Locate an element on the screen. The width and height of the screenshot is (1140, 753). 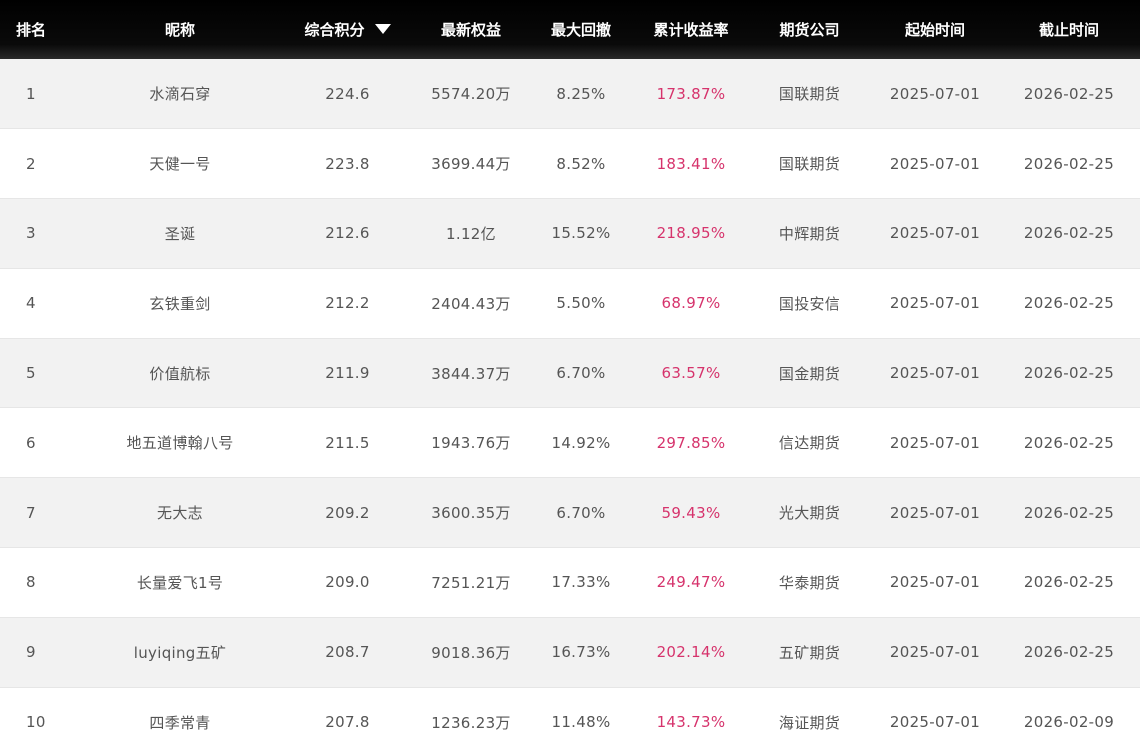
cell-nickname: 无大志 is located at coordinates (180, 513).